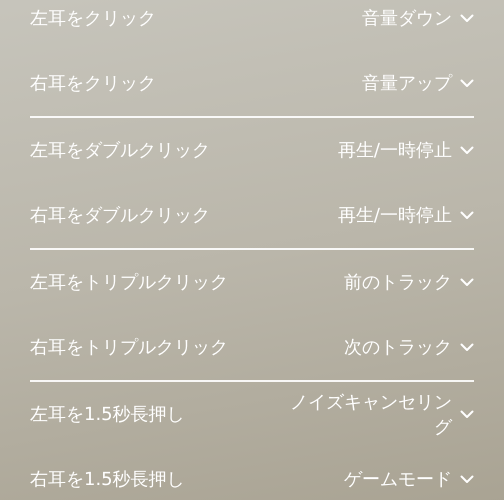  What do you see at coordinates (409, 479) in the screenshot?
I see `dropdown-button: ゲームモード` at bounding box center [409, 479].